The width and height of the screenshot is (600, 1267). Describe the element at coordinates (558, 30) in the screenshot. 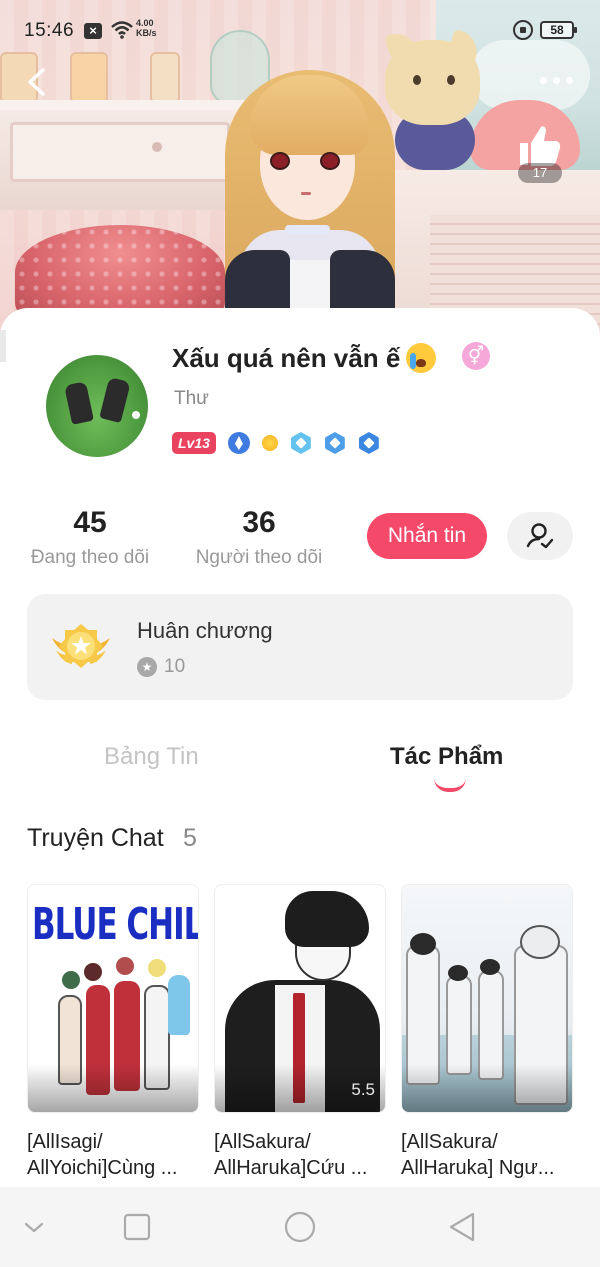

I see `battery-icon: 58` at that location.